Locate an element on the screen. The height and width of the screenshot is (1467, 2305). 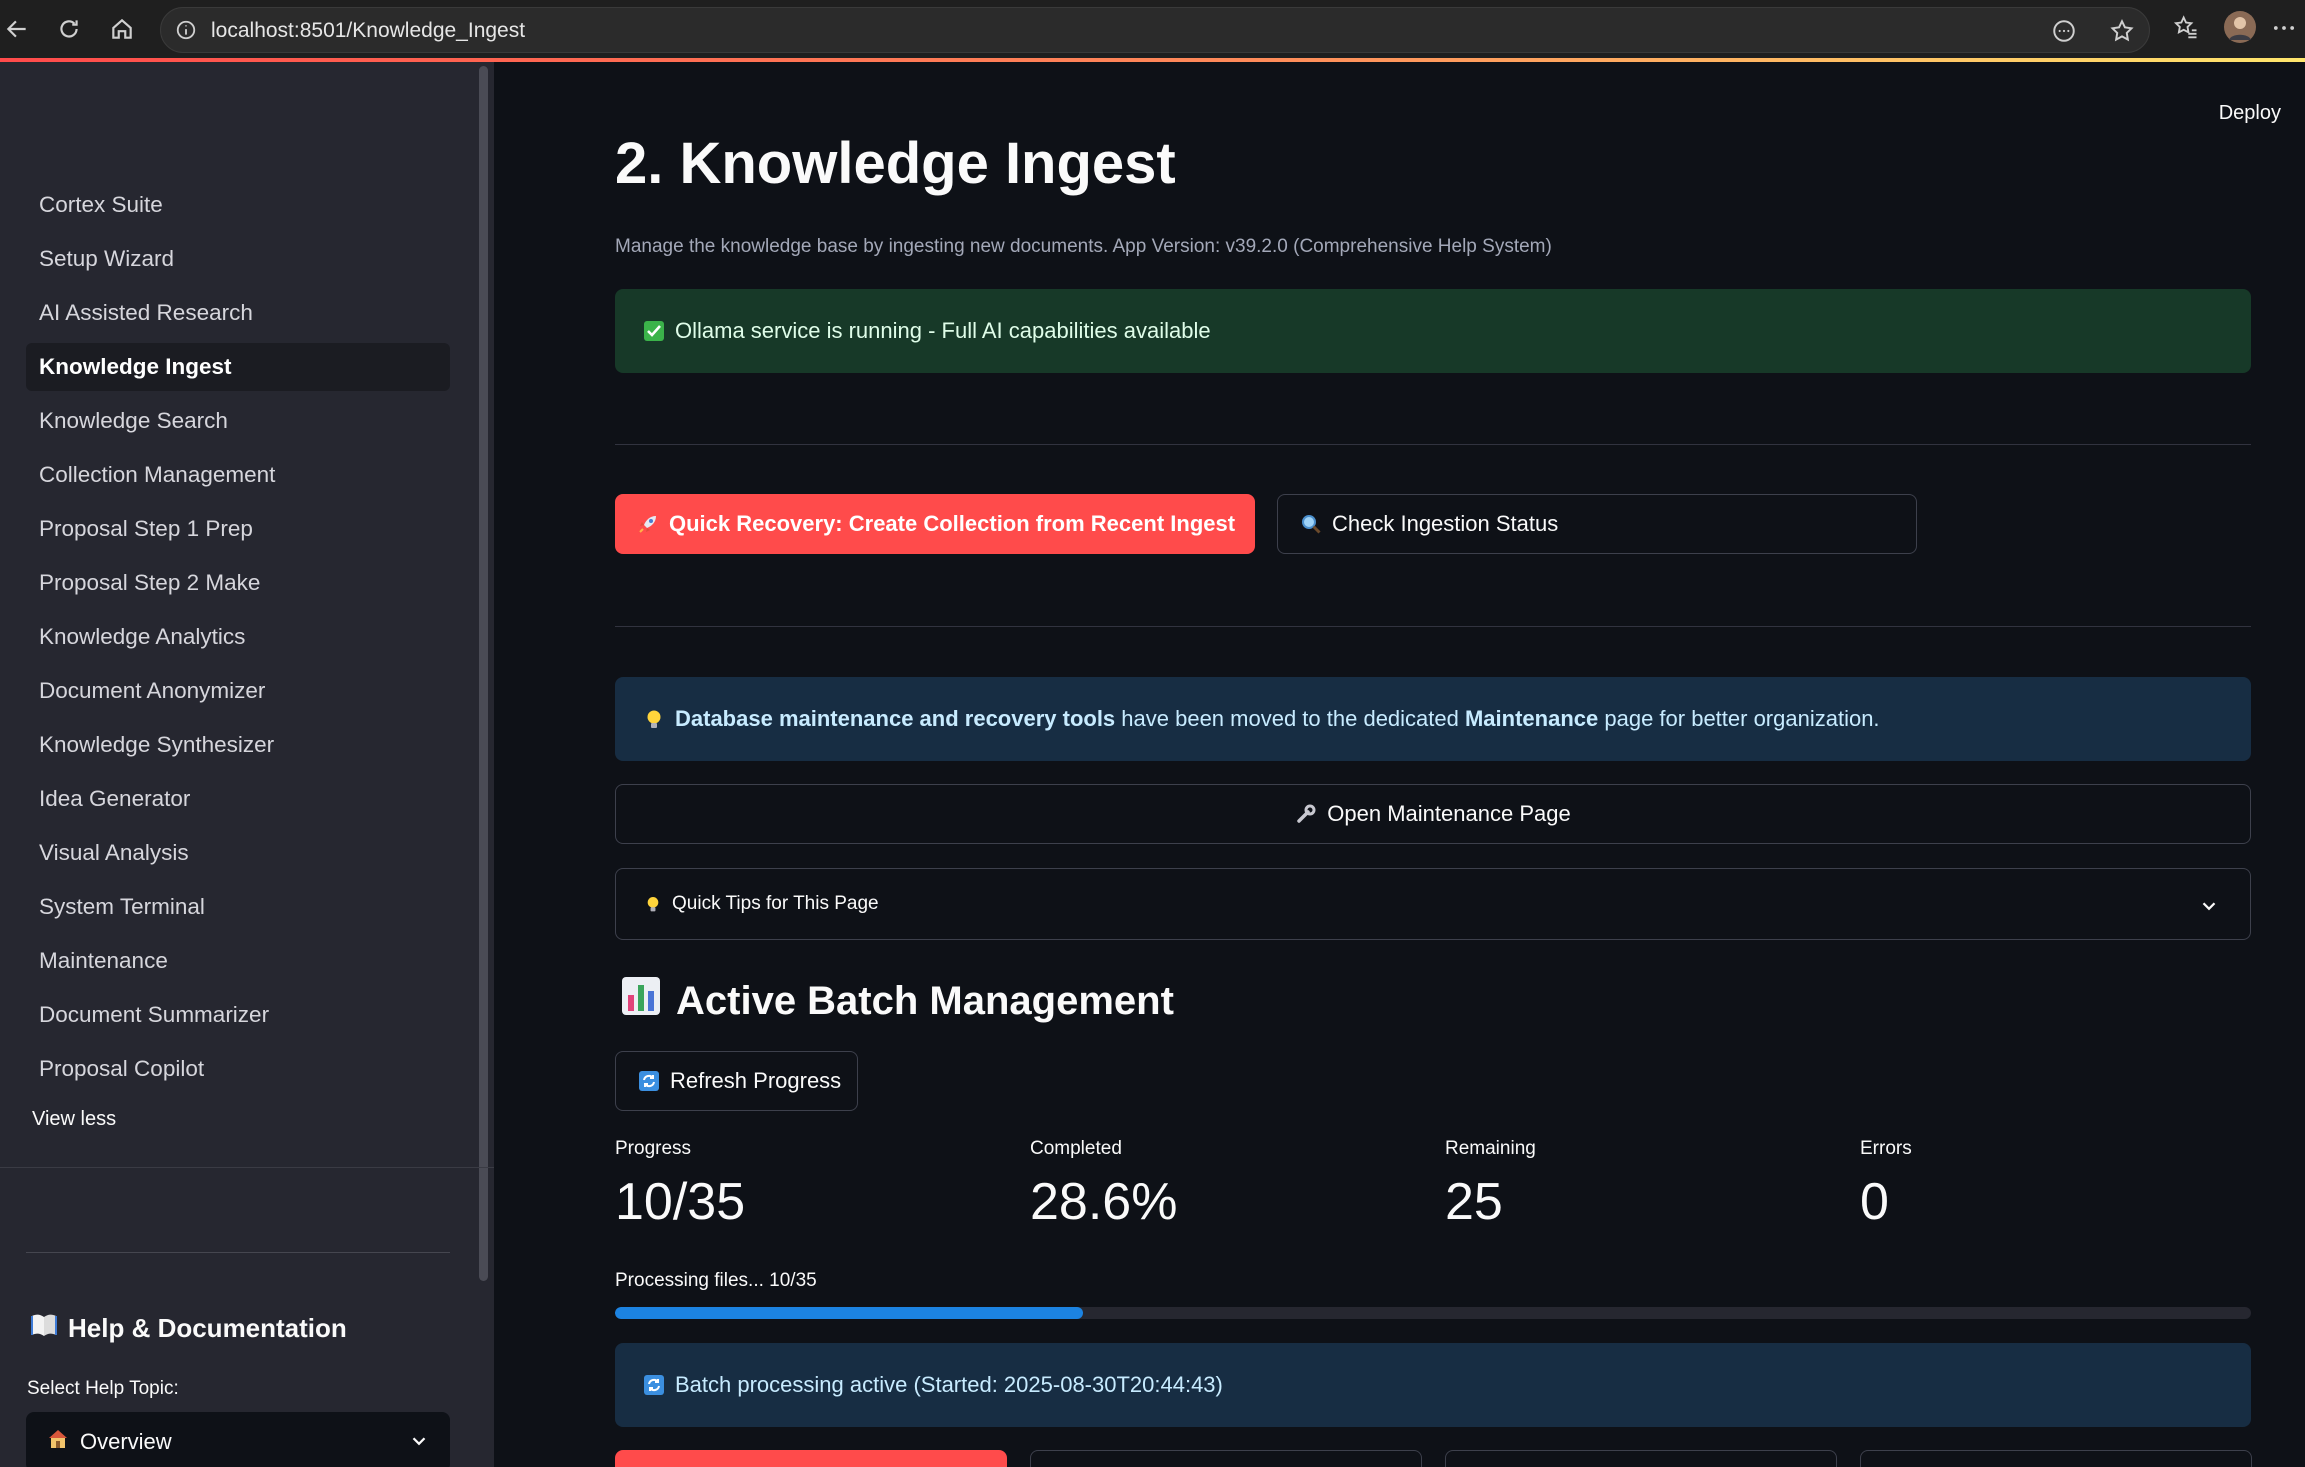
notice-text-1: have been moved to the dedicated is located at coordinates (1290, 718).